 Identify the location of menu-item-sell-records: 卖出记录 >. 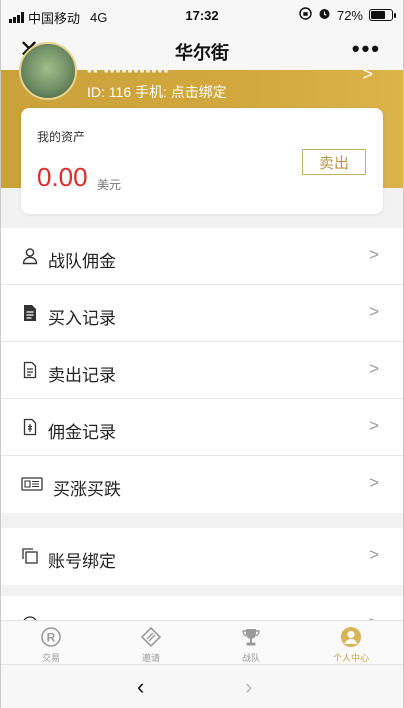
(202, 370).